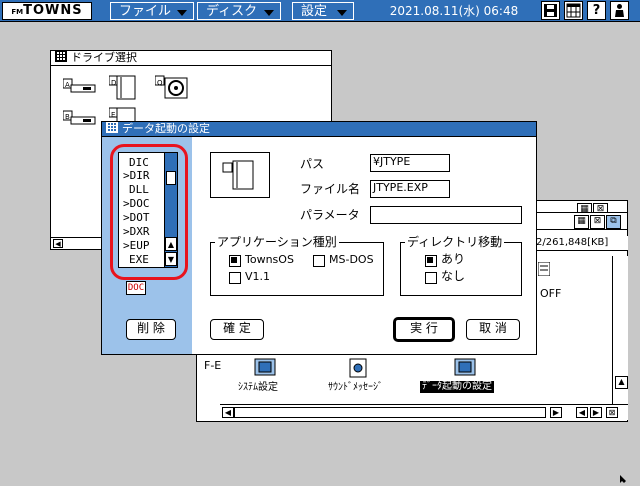 The height and width of the screenshot is (486, 640). I want to click on red-highlight-outline, so click(149, 212).